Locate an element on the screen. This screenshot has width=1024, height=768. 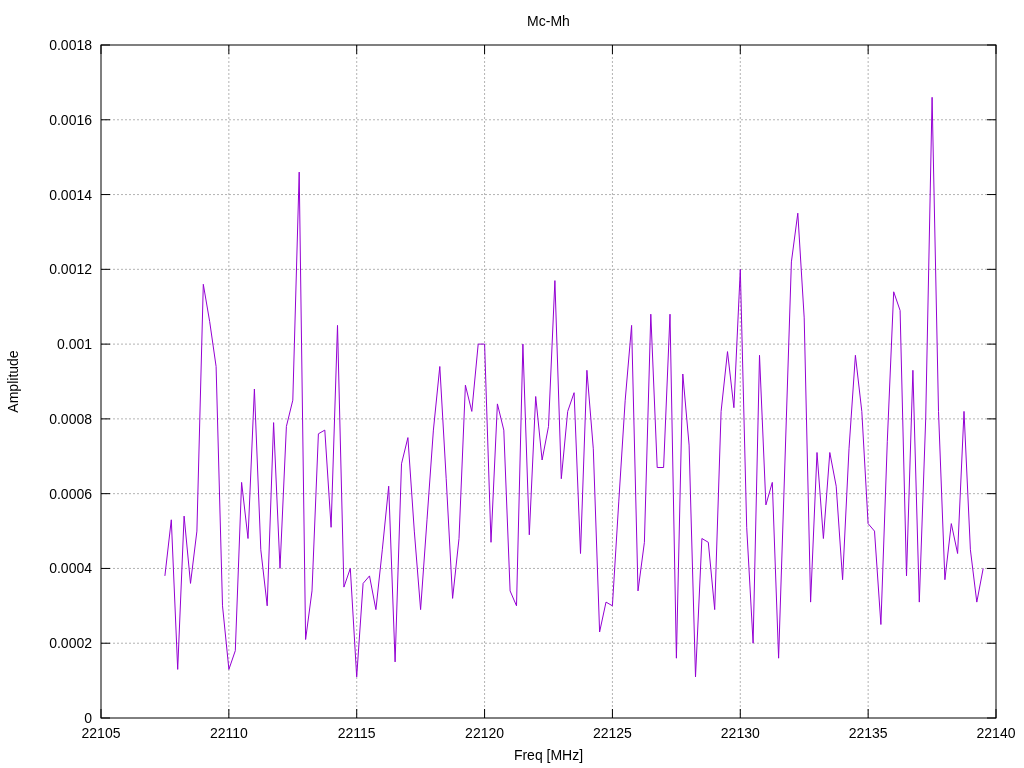
axis-tick-label: 22105 is located at coordinates (101, 733).